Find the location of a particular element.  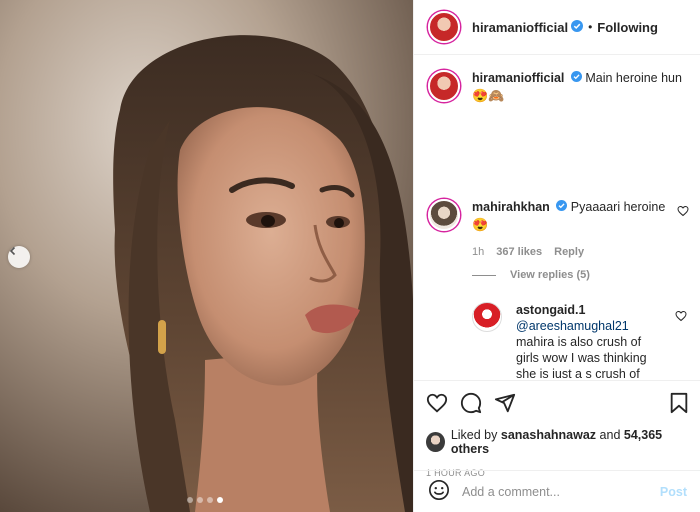

bookmark-icon is located at coordinates (679, 404).